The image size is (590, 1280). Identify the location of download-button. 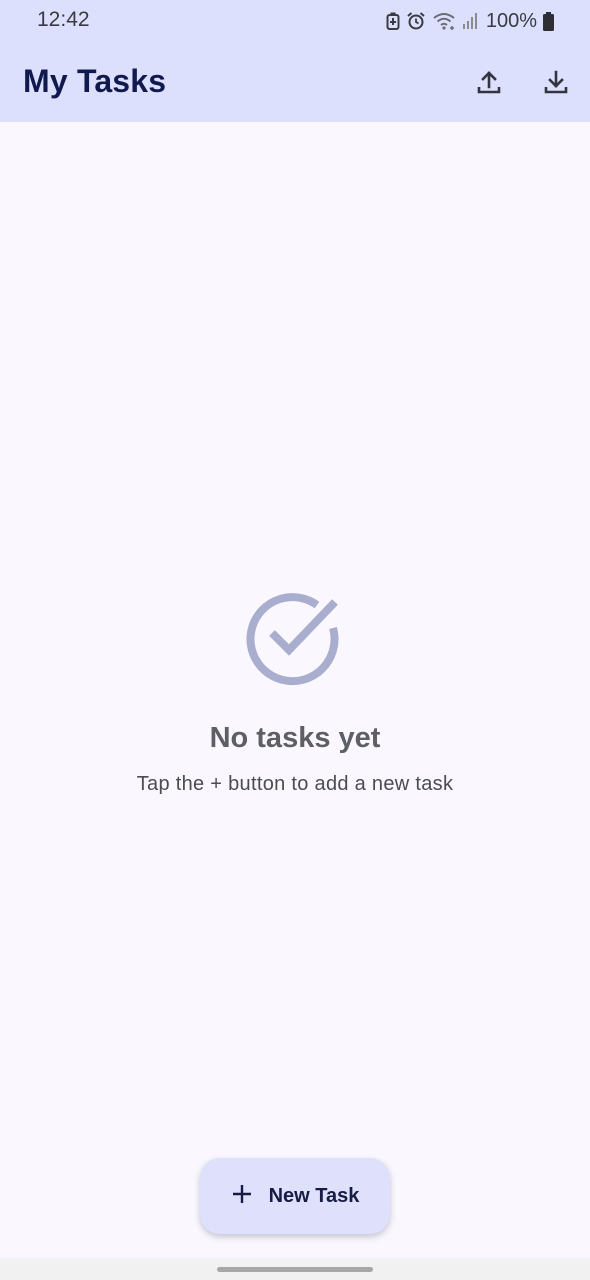
(556, 84).